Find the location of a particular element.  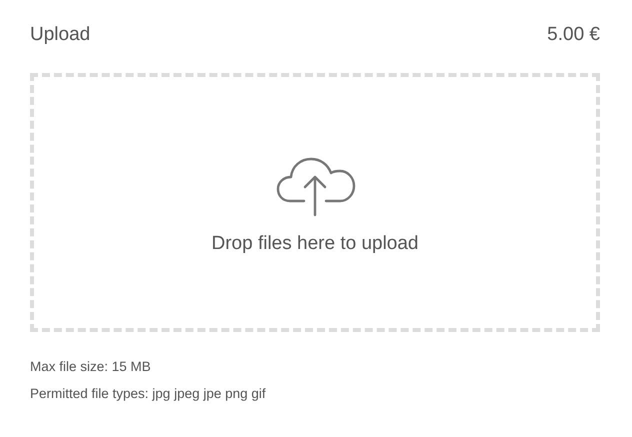

price: 5.00 € is located at coordinates (573, 35).